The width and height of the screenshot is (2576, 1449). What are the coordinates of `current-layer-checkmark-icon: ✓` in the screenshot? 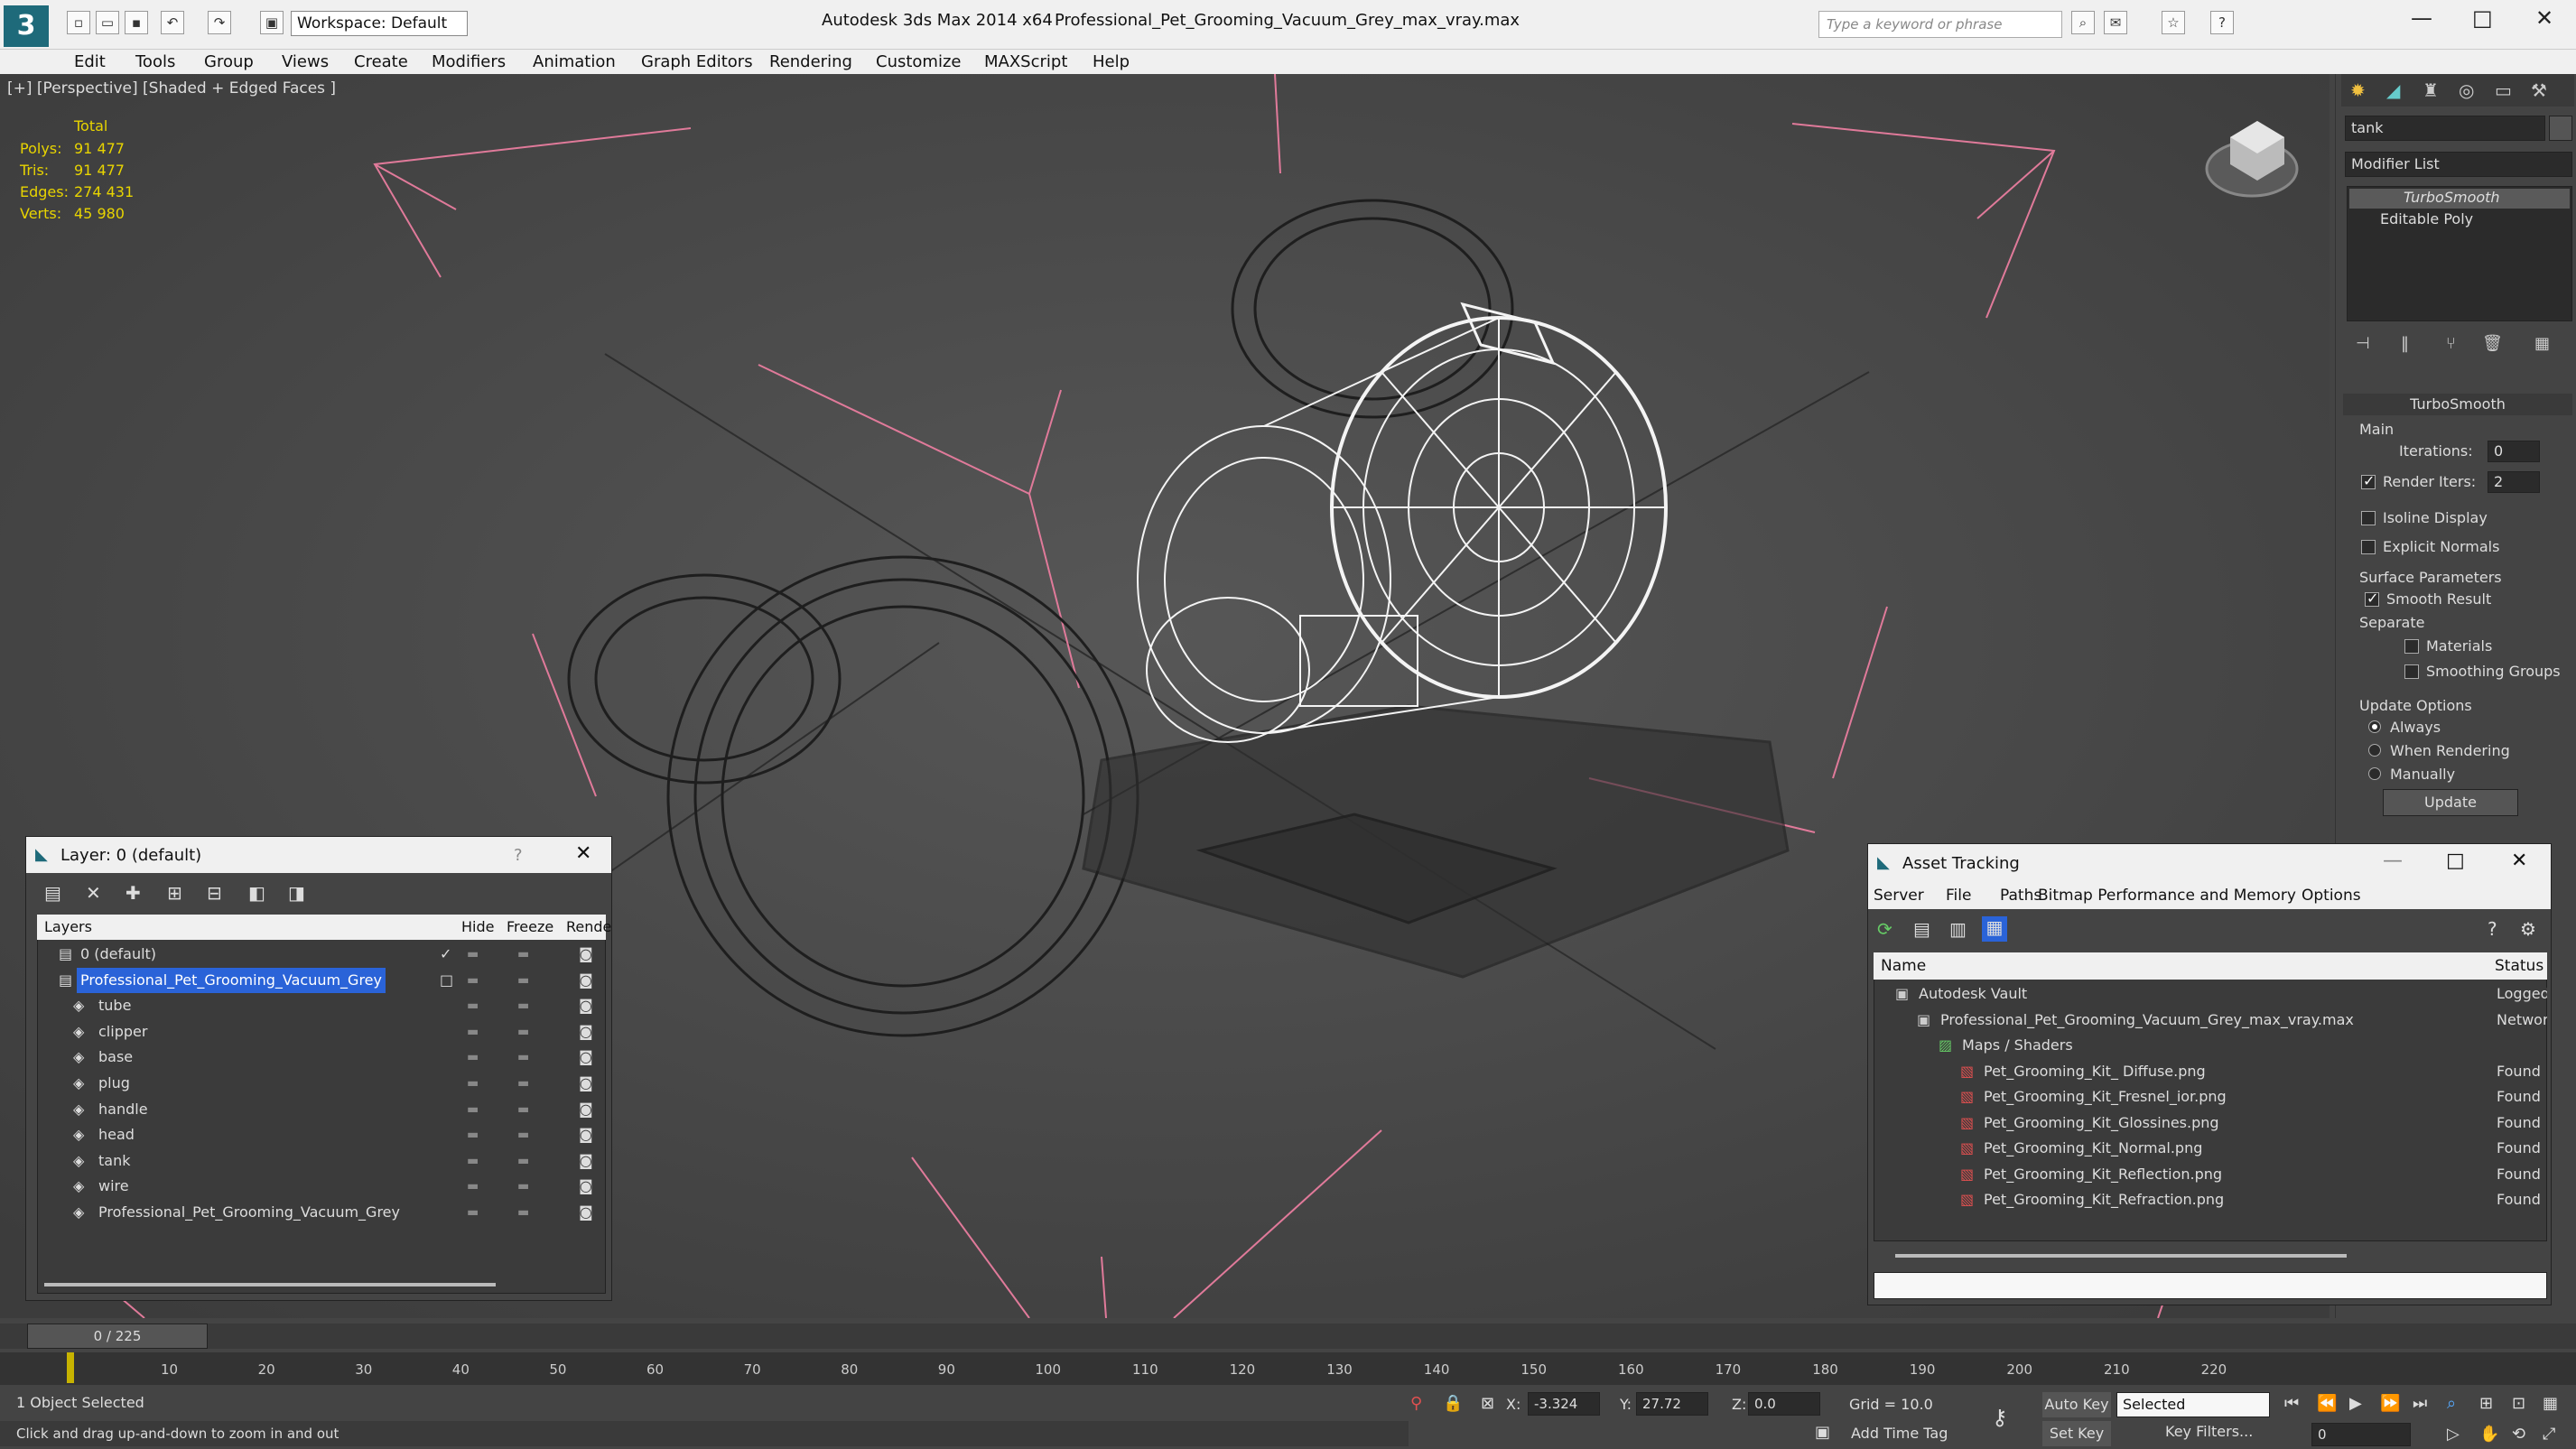 It's located at (445, 954).